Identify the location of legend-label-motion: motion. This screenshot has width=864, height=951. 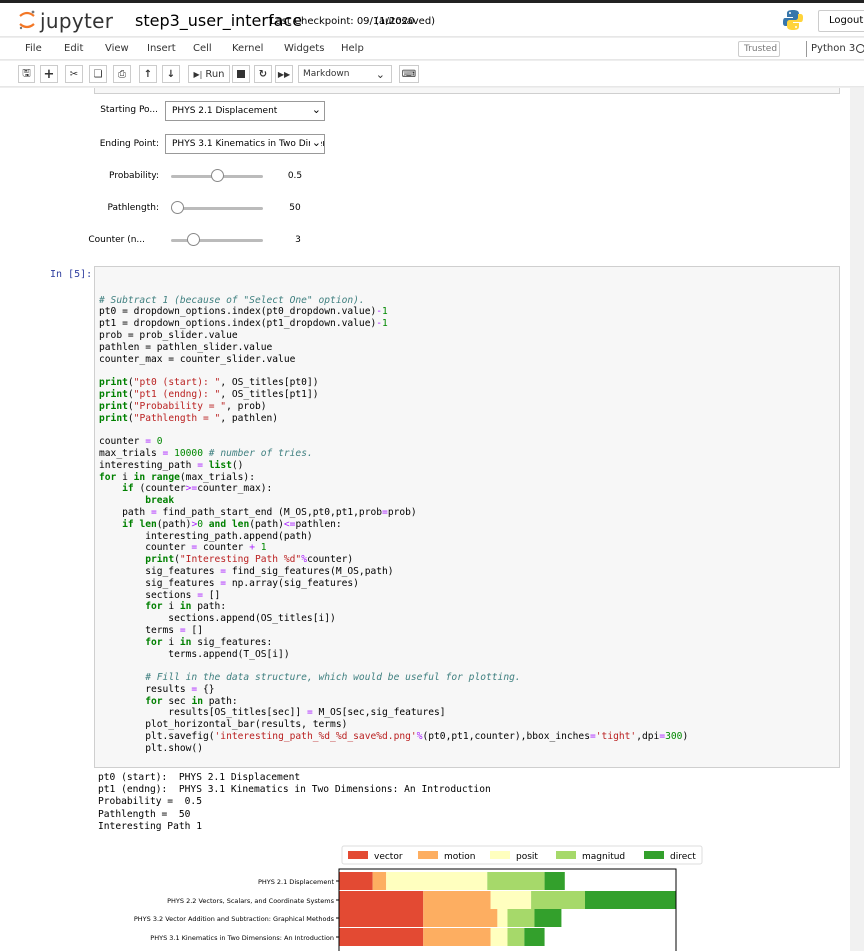
(460, 857).